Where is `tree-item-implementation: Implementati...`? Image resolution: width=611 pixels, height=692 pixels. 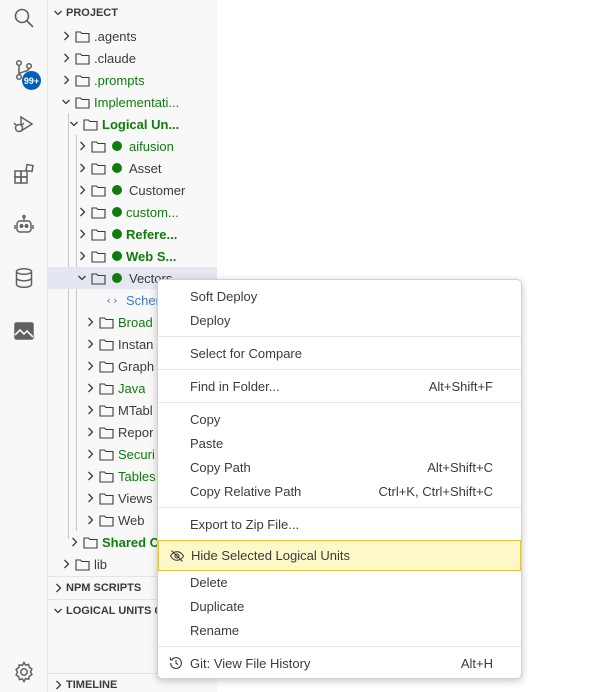 tree-item-implementation: Implementati... is located at coordinates (132, 102).